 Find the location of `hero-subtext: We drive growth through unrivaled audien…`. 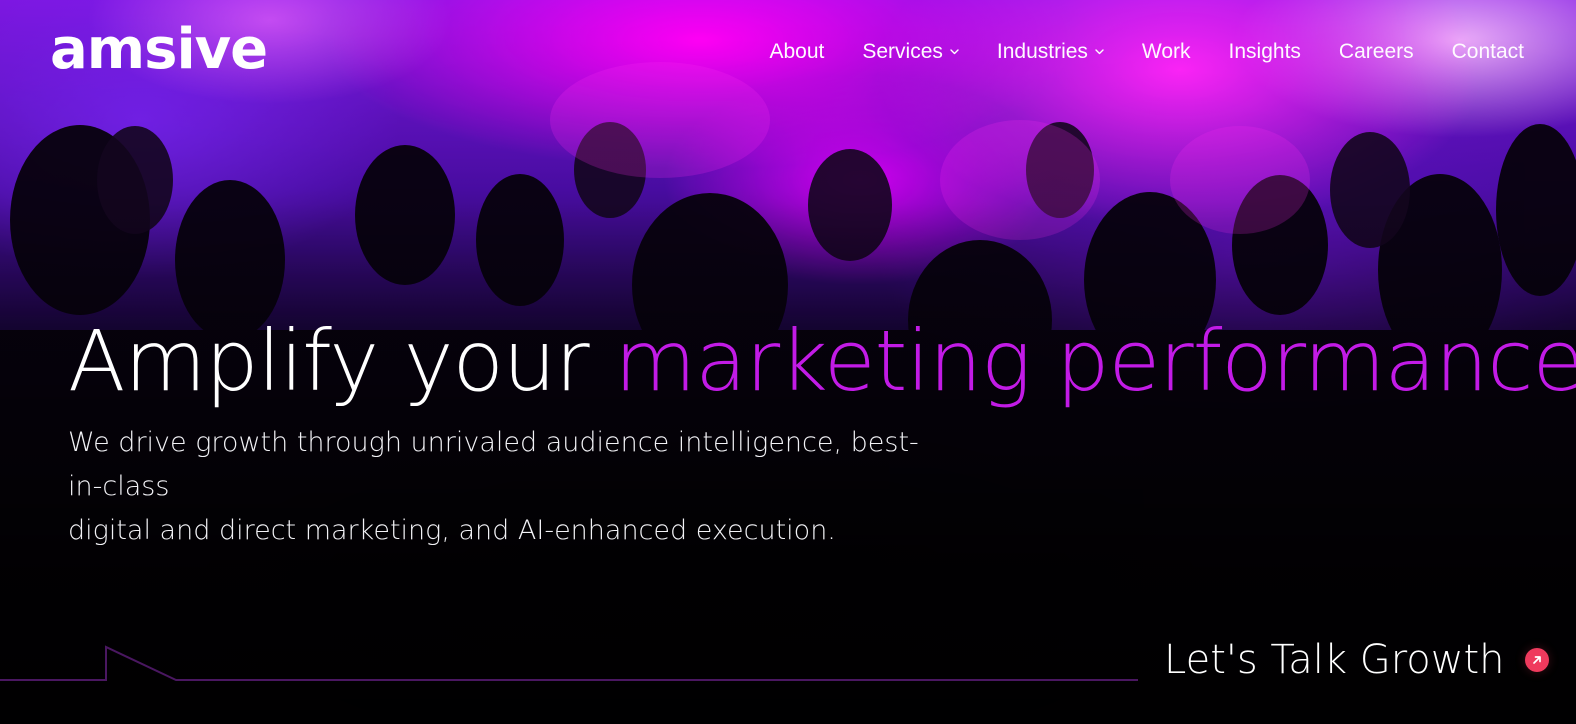

hero-subtext: We drive growth through unrivaled audien… is located at coordinates (508, 487).